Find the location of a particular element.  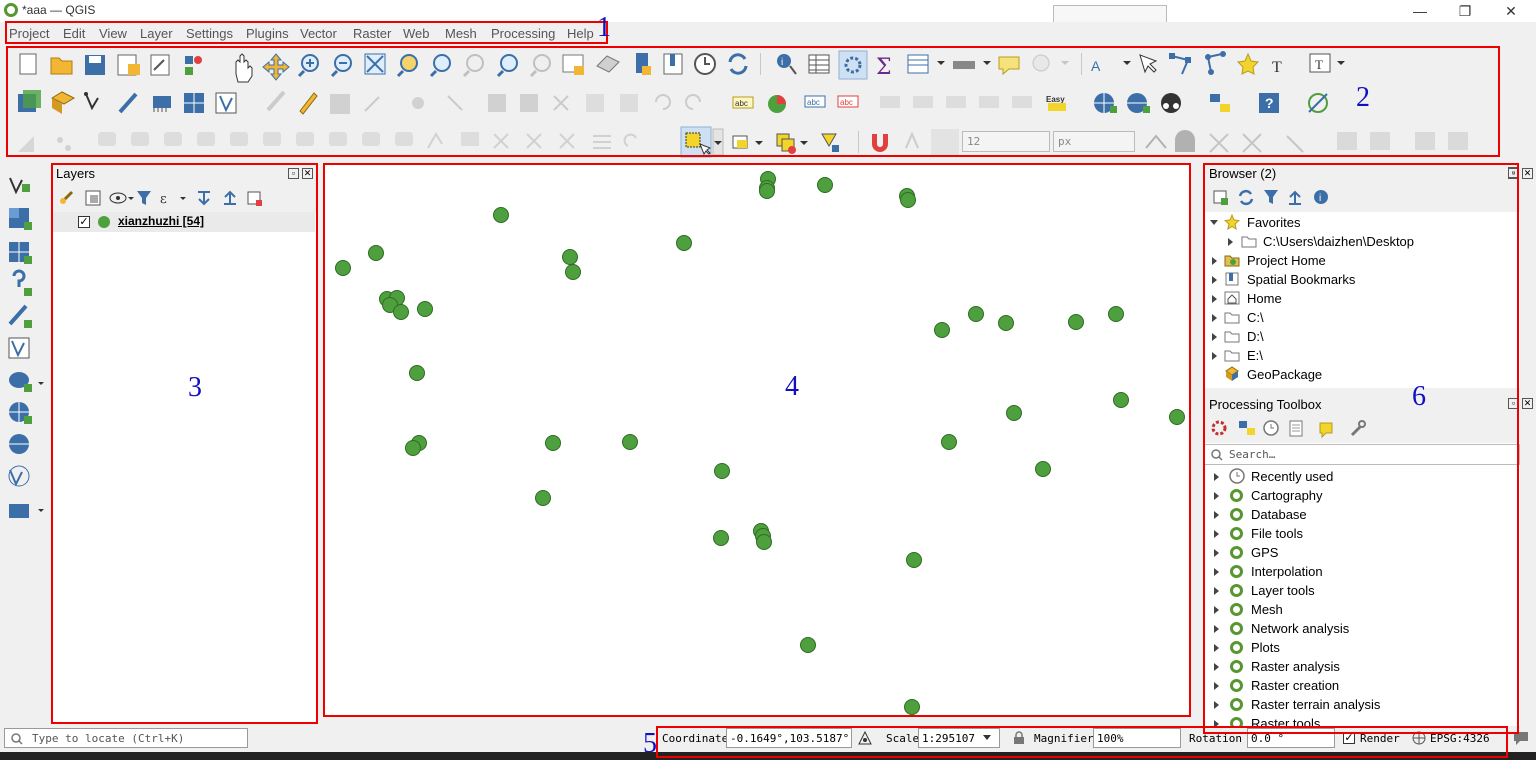

browser-item-e-drive: E:\ is located at coordinates (1362, 355).